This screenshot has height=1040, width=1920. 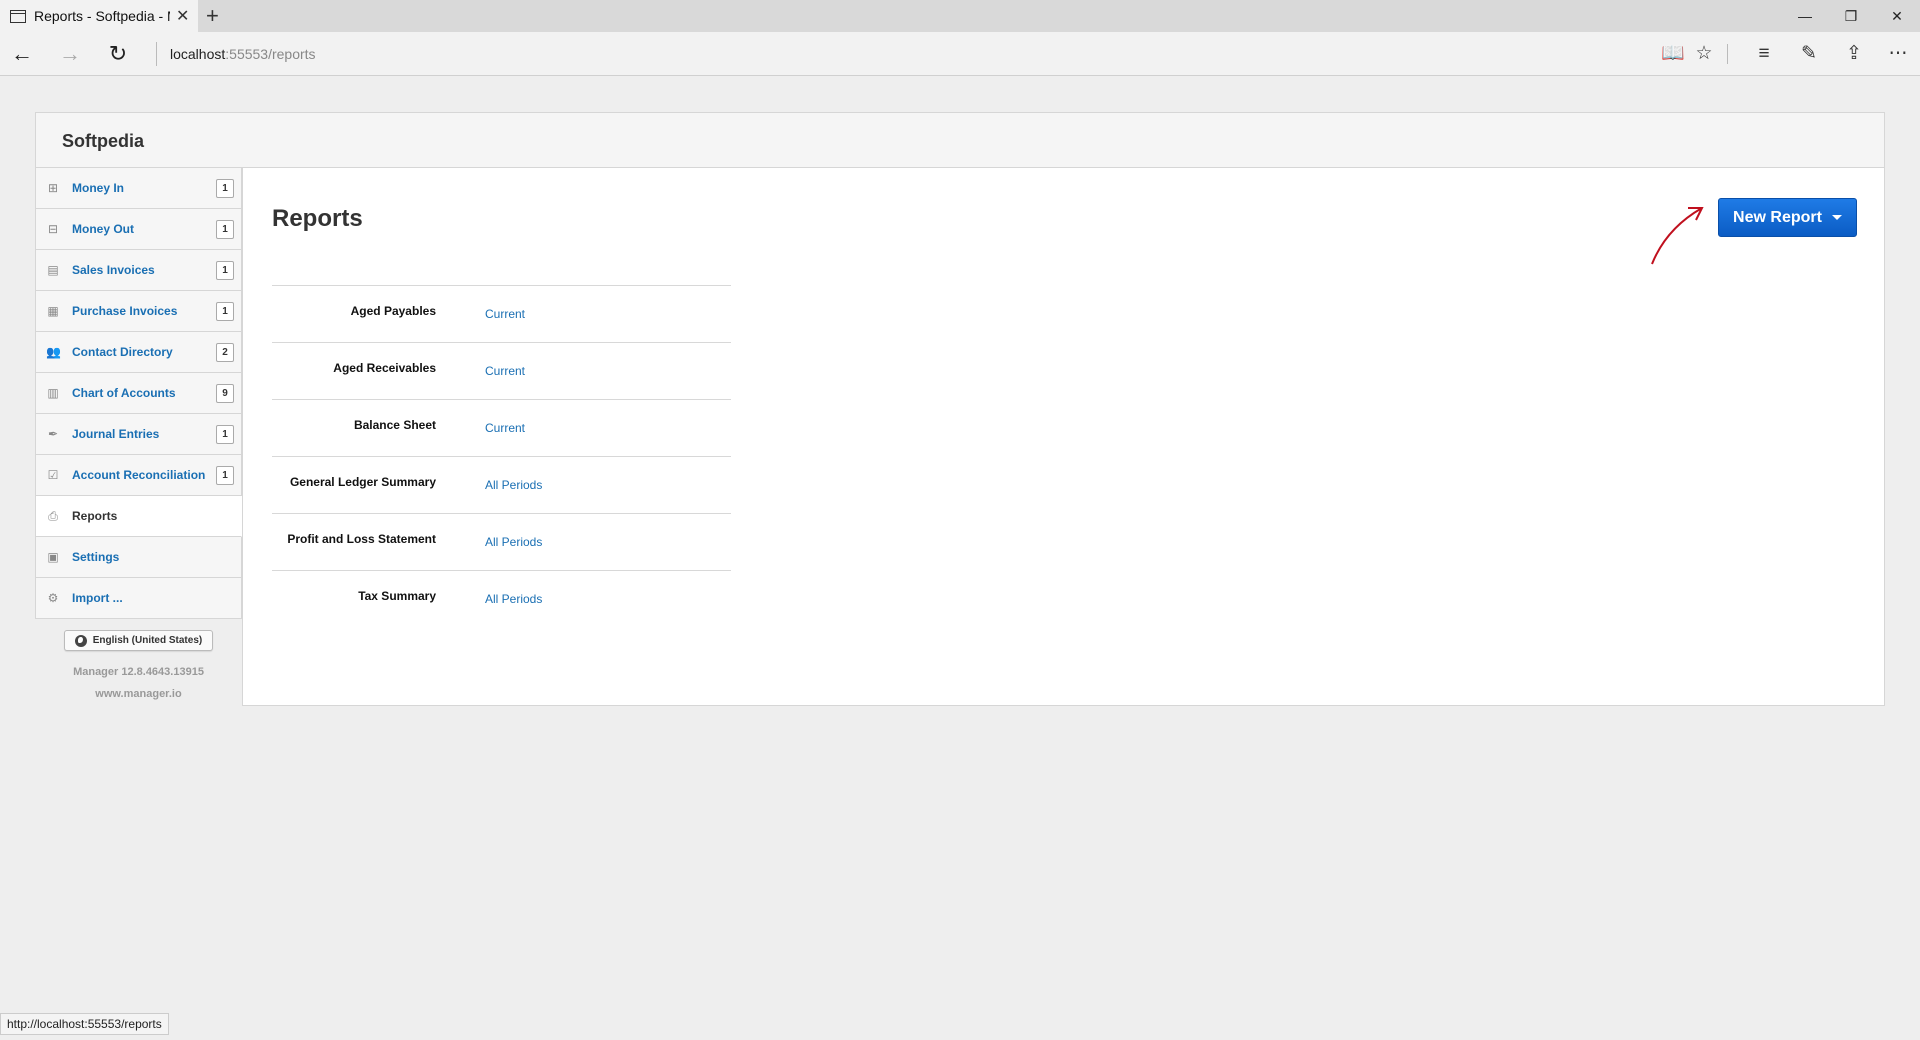 I want to click on report-name: Aged Payables, so click(x=393, y=311).